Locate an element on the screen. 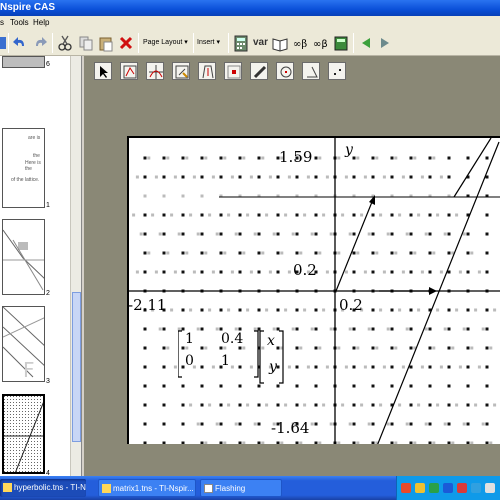 Image resolution: width=500 pixels, height=500 pixels. menu-item-tools: Tools is located at coordinates (19, 22).